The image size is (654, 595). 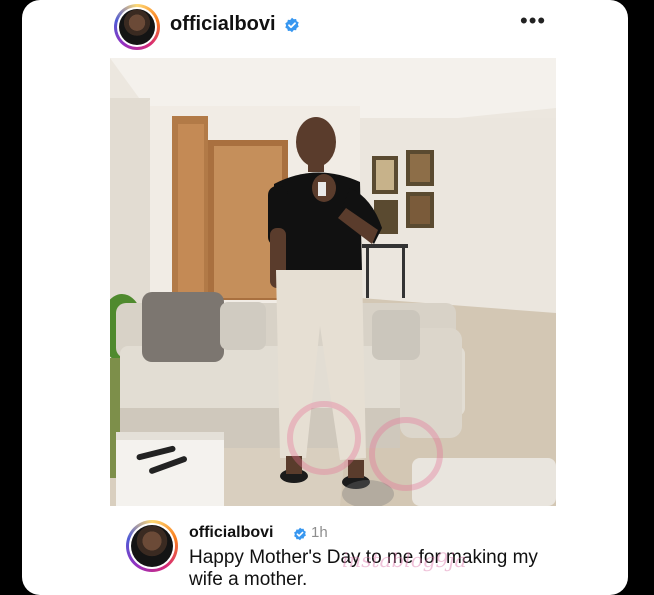 I want to click on caption-avatar, so click(x=152, y=546).